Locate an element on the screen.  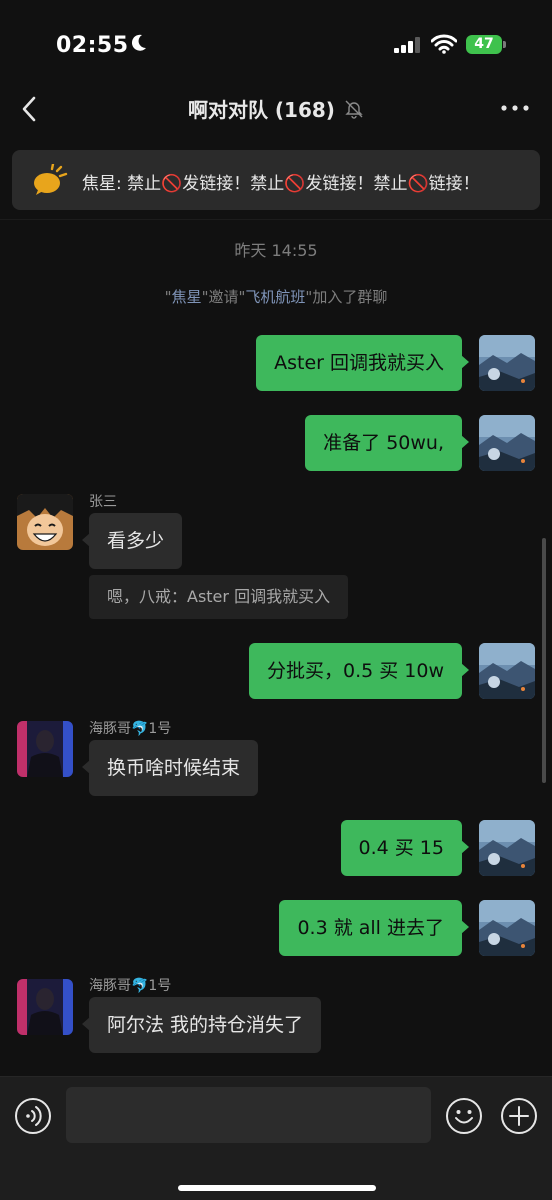
system-message: "焦星"邀请"飞机航班"加入了群聊 is located at coordinates (276, 296).